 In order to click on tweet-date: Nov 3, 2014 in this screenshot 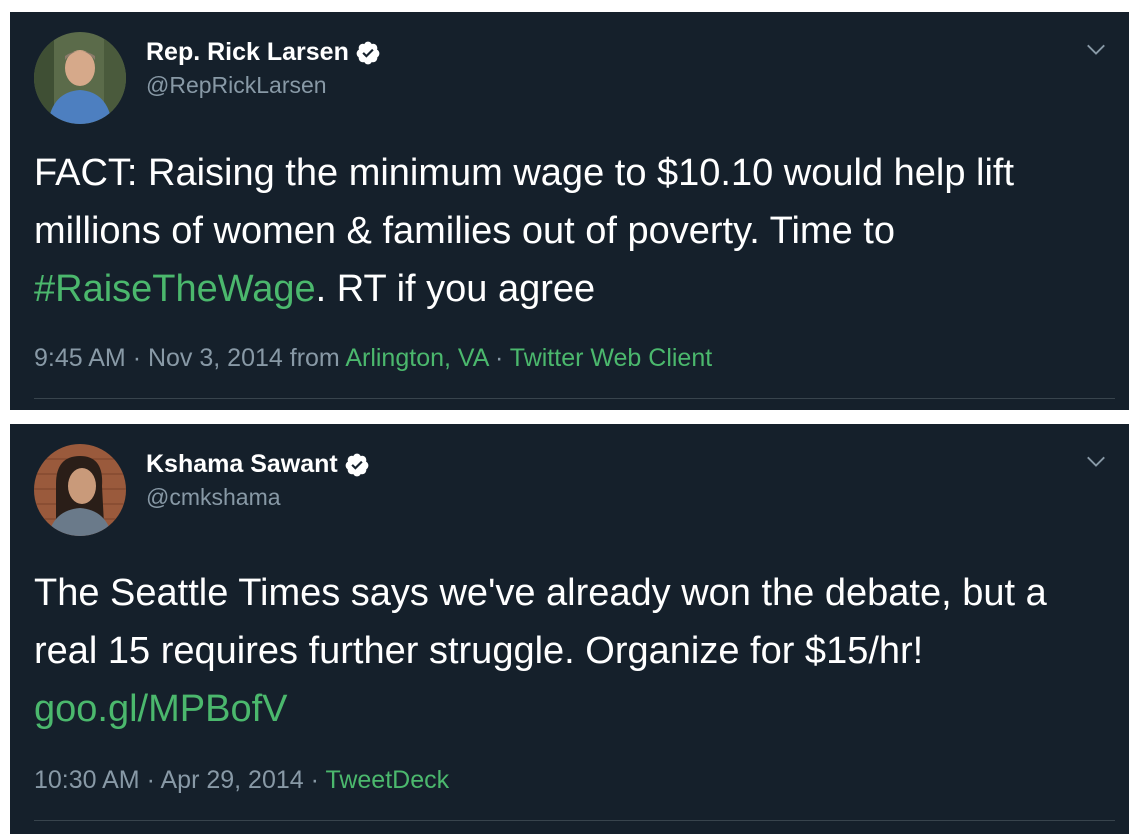, I will do `click(215, 358)`.